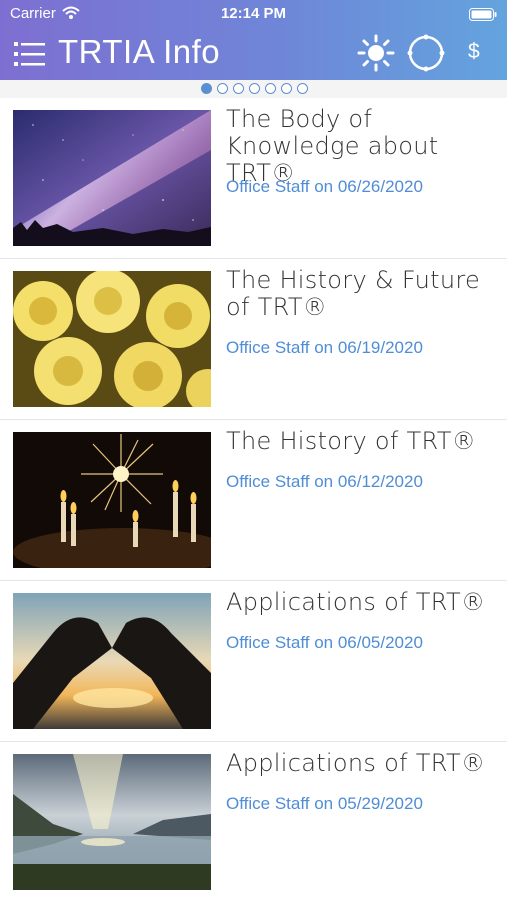  What do you see at coordinates (30, 56) in the screenshot?
I see `list-icon` at bounding box center [30, 56].